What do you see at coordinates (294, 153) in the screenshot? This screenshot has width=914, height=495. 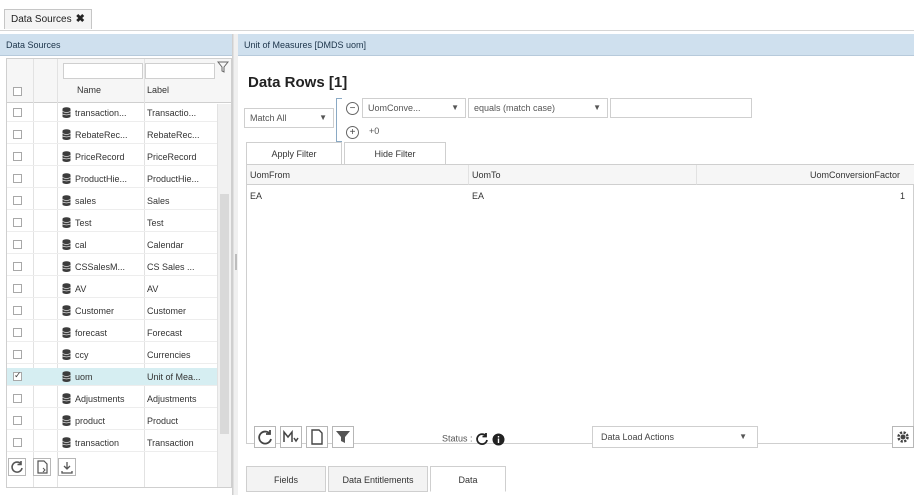 I see `apply-filter-button: Apply Filter` at bounding box center [294, 153].